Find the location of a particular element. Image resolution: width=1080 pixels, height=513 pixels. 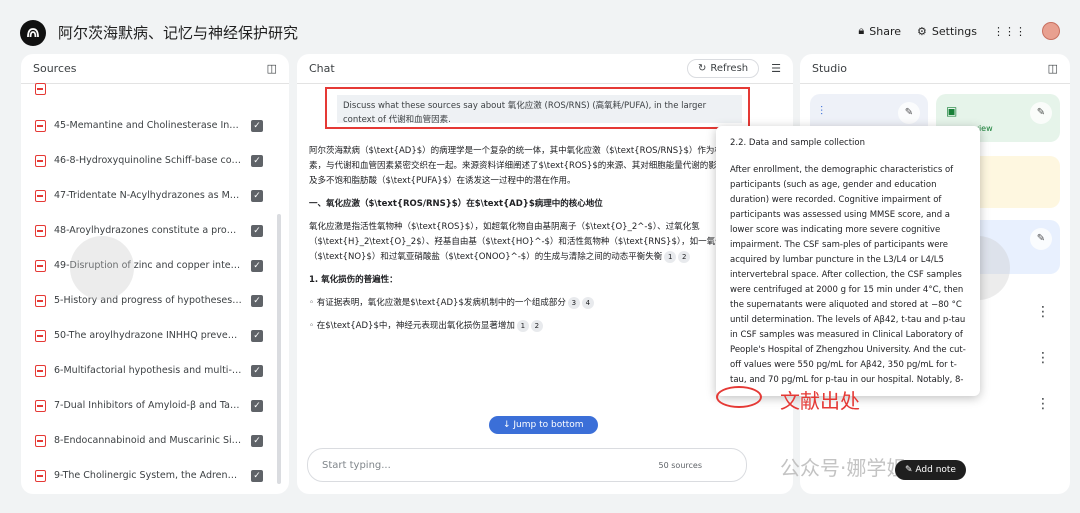

citation-highlight-ellipse is located at coordinates (739, 397).